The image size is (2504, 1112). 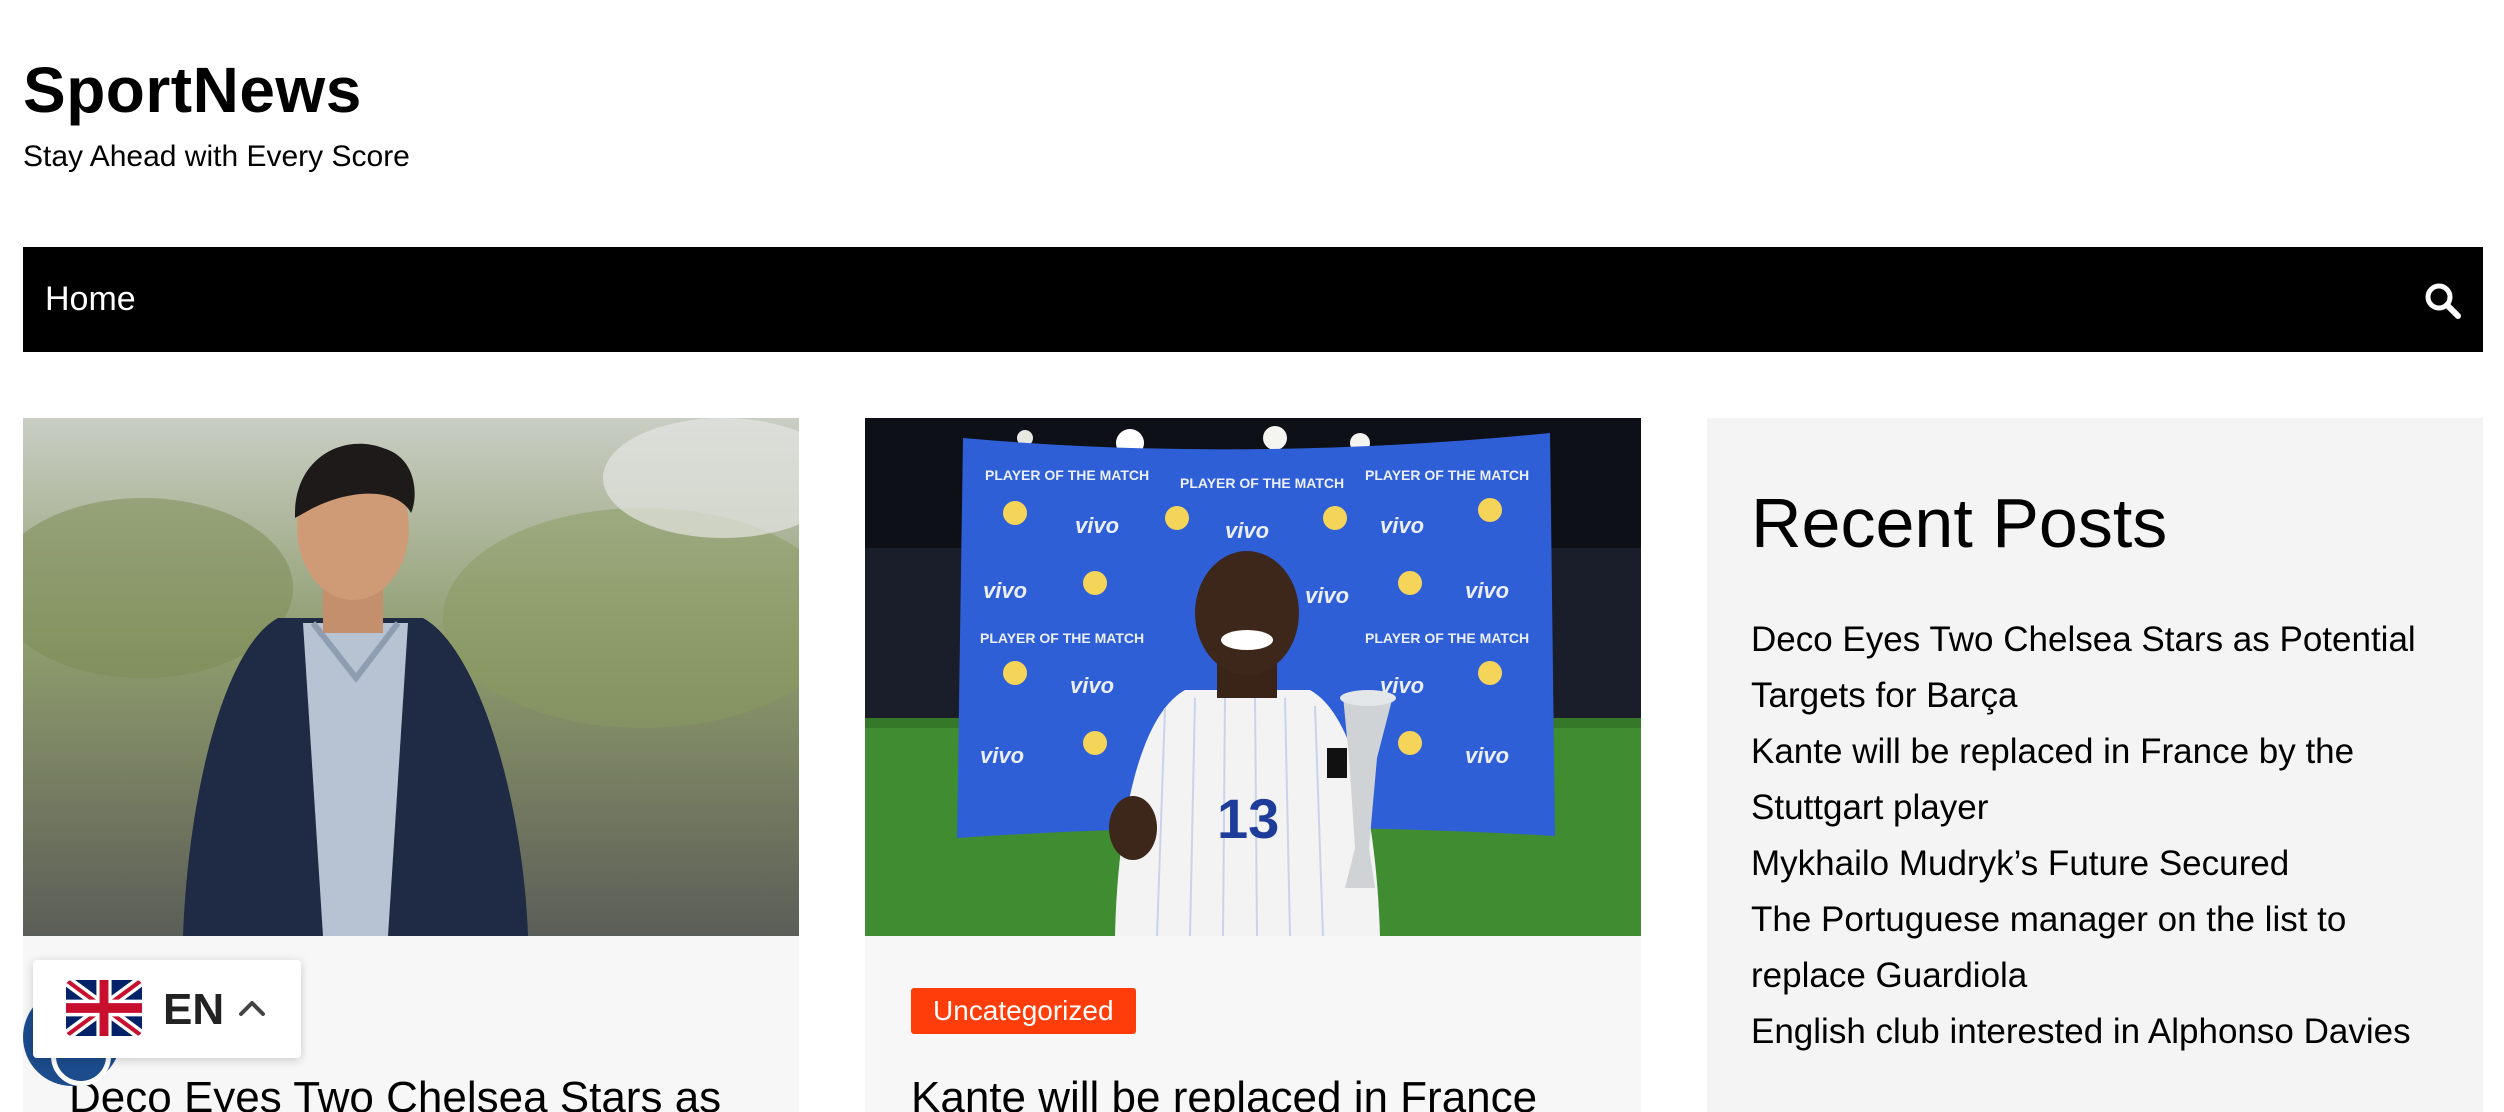 What do you see at coordinates (216, 90) in the screenshot?
I see `site-title: SportNews` at bounding box center [216, 90].